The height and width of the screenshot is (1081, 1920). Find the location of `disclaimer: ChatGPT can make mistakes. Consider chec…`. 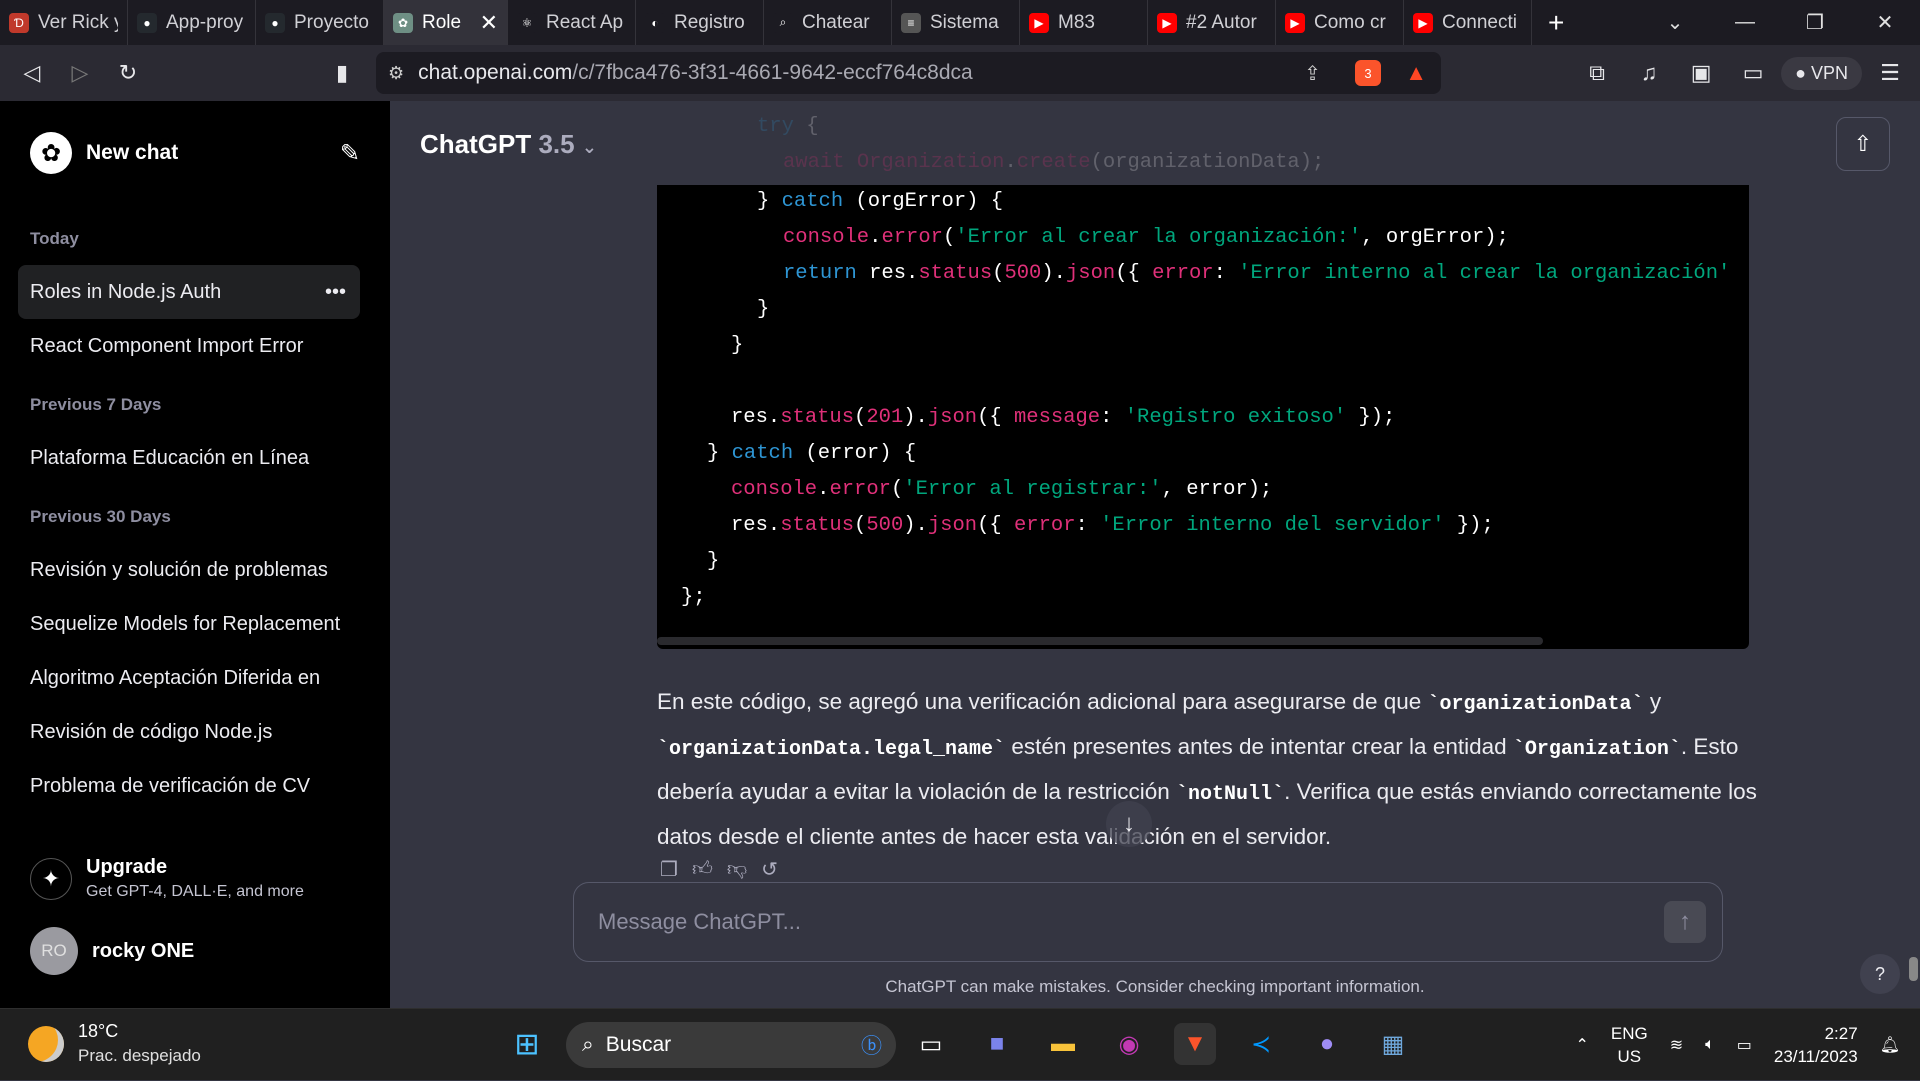

disclaimer: ChatGPT can make mistakes. Consider chec… is located at coordinates (1155, 986).